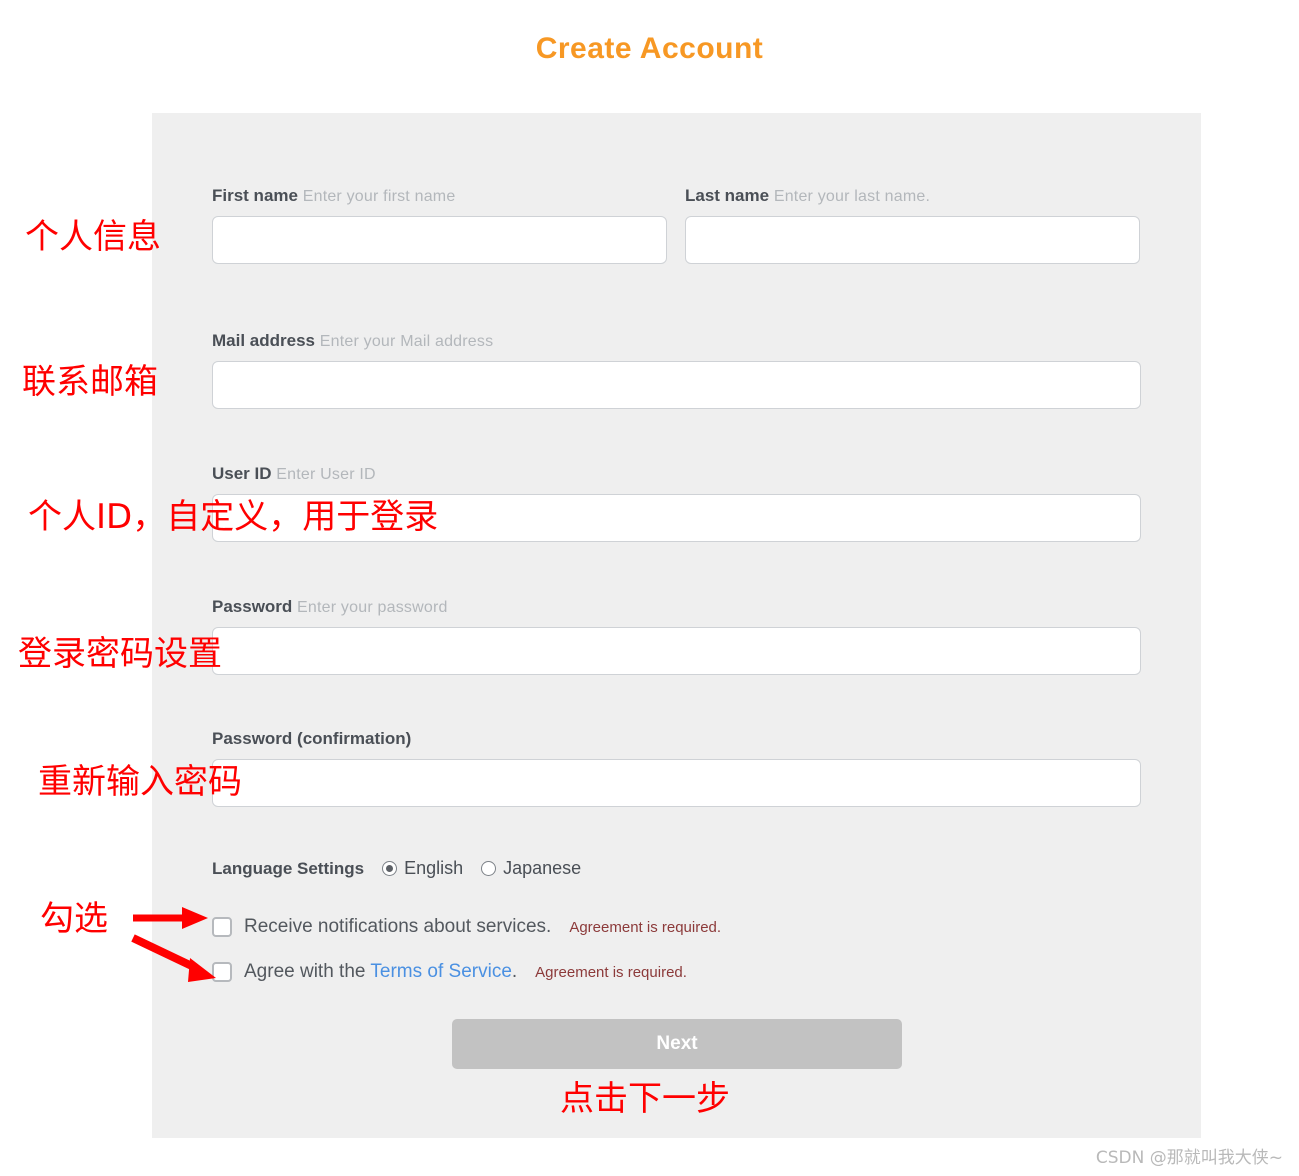 Image resolution: width=1299 pixels, height=1176 pixels. Describe the element at coordinates (406, 341) in the screenshot. I see `mail-address-hint: Enter your Mail address` at that location.